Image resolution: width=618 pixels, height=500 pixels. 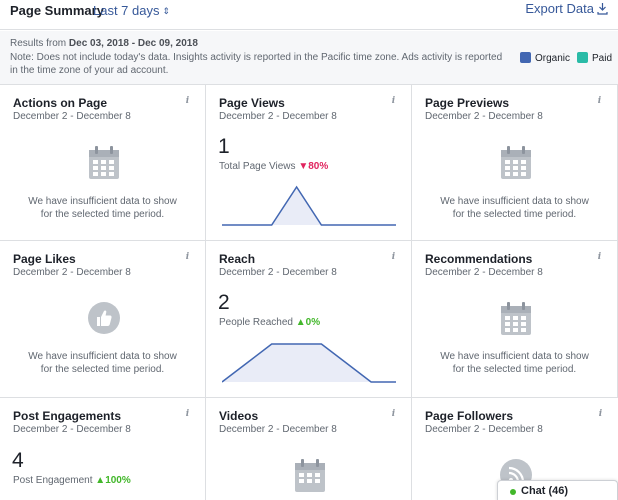 I want to click on change-up: ▲0%, so click(x=308, y=322).